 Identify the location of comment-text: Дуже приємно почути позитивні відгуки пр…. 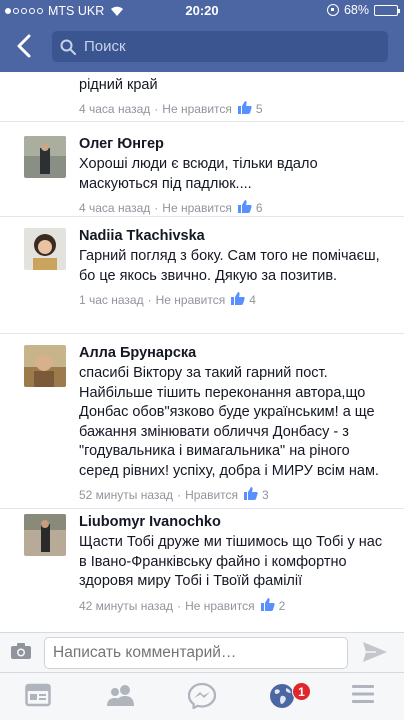
(225, 82).